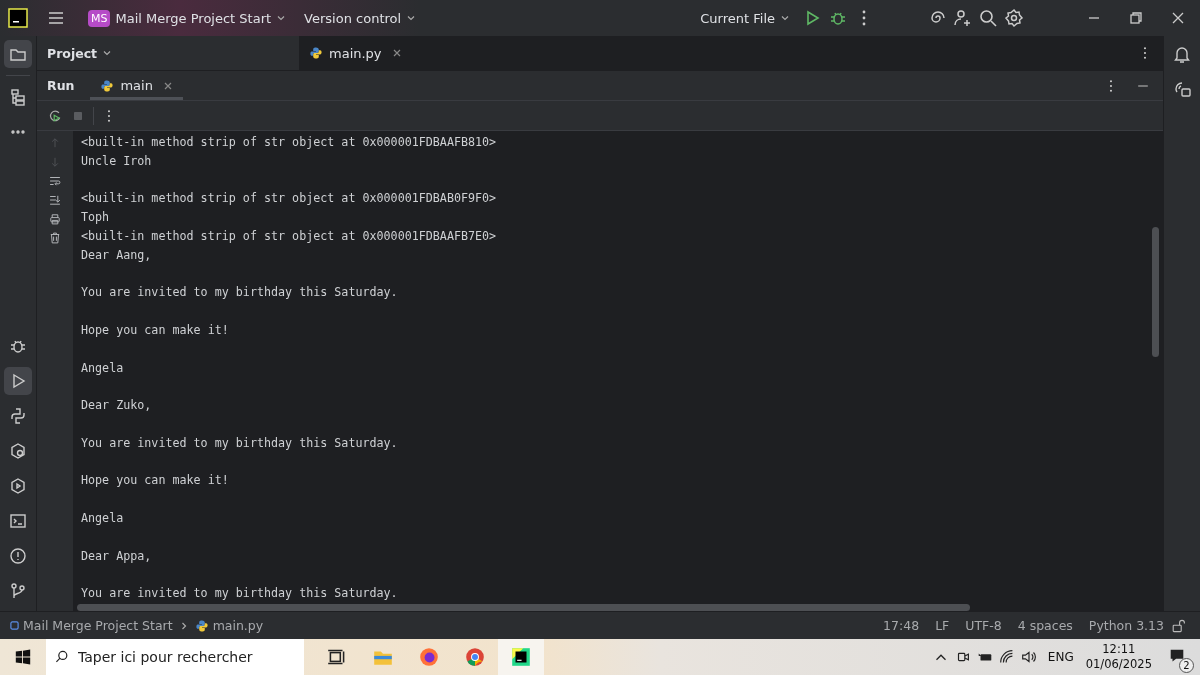 The image size is (1200, 675). I want to click on scroll-to-end-icon, so click(55, 200).